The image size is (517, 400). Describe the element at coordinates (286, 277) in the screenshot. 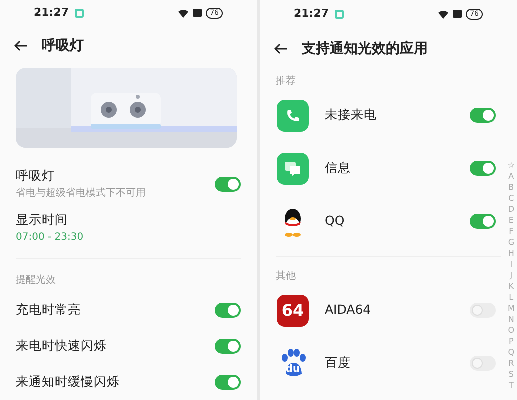

I see `section-header: 其他` at that location.